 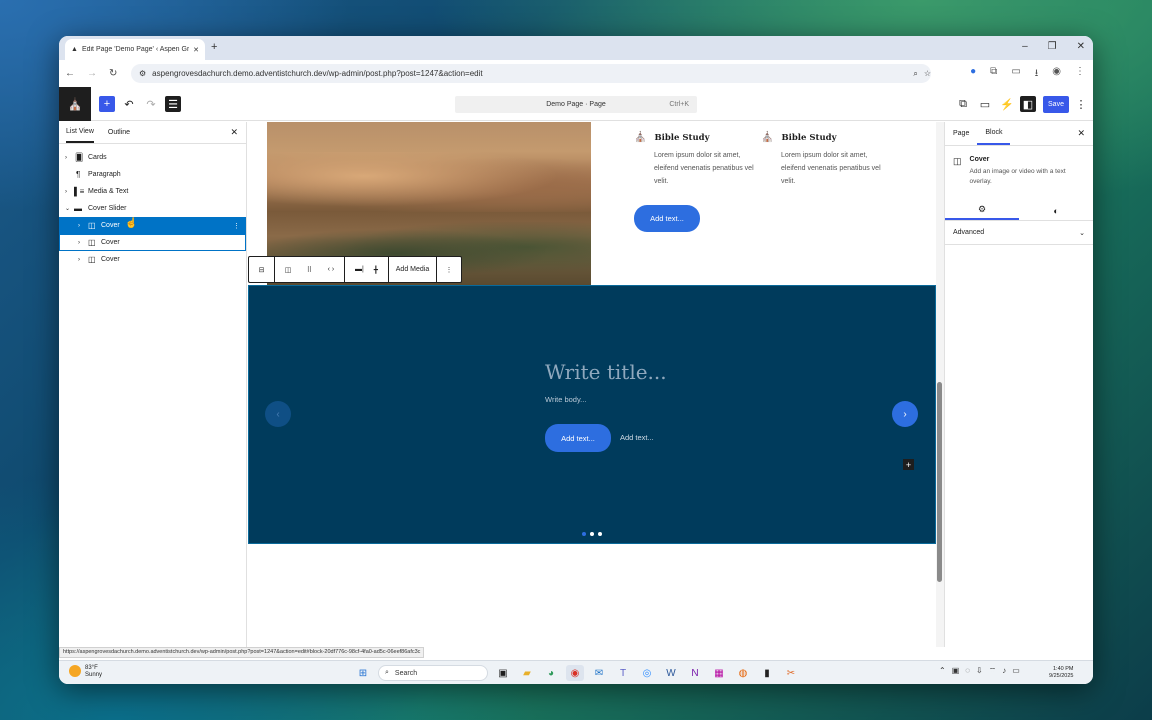 I want to click on app-icon: ▦, so click(x=719, y=673).